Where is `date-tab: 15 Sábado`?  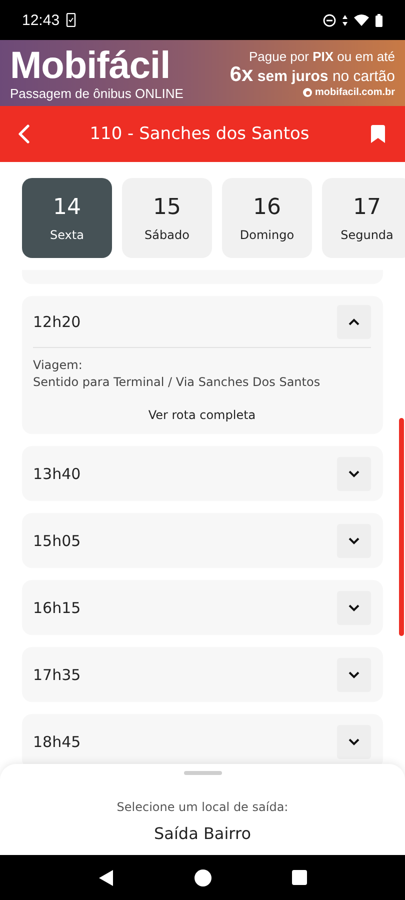
date-tab: 15 Sábado is located at coordinates (167, 218).